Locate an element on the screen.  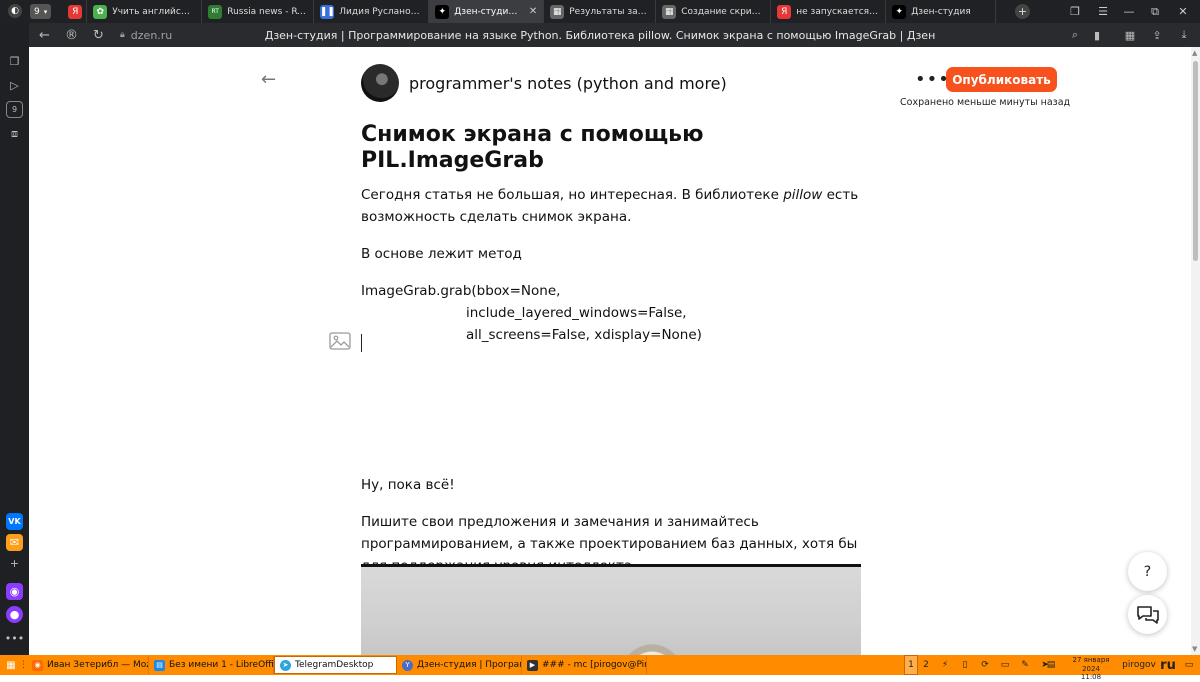
page-icon: ▦ is located at coordinates (557, 11).